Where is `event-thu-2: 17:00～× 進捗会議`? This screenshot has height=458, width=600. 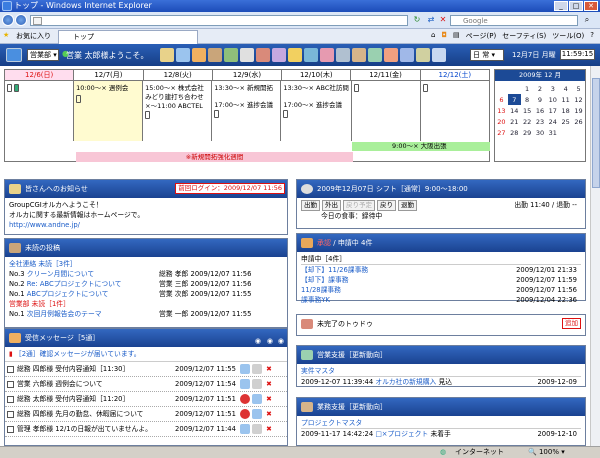 event-thu-2: 17:00～× 進捗会議 is located at coordinates (316, 105).